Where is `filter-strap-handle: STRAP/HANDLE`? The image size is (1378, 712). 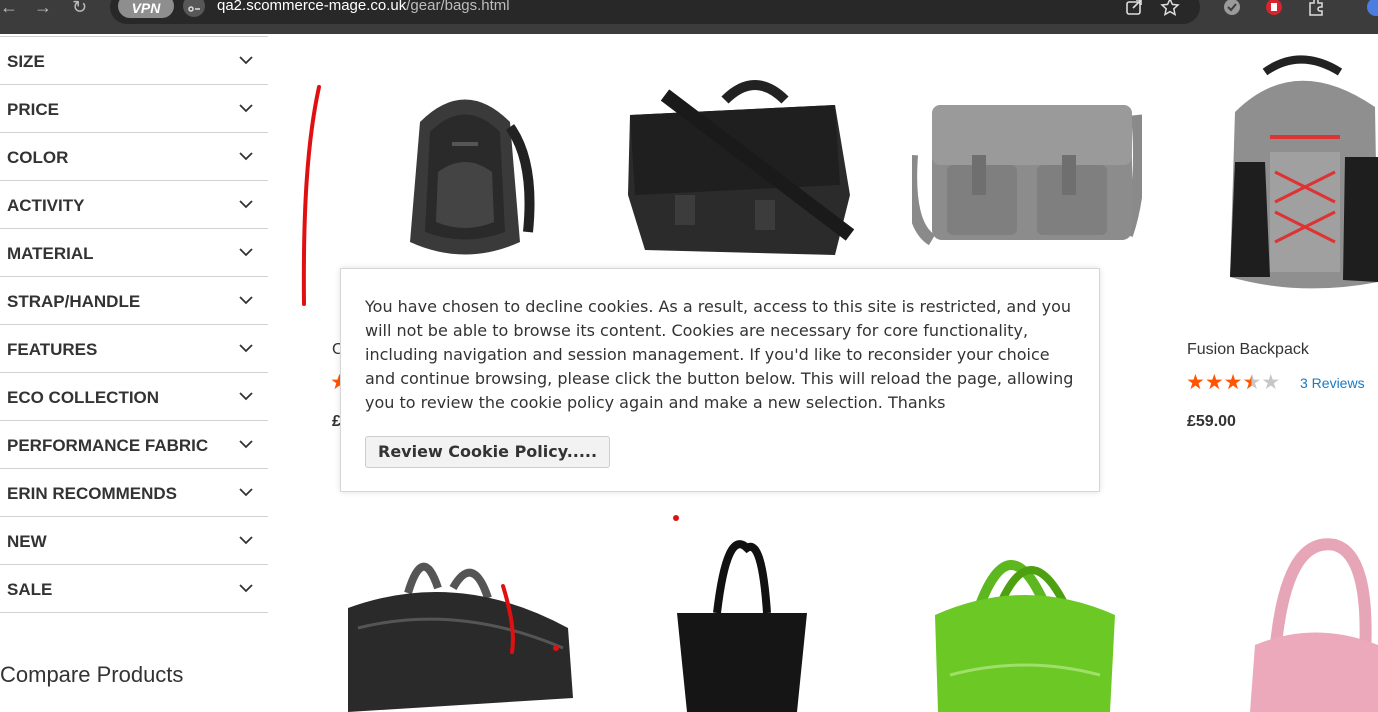
filter-strap-handle: STRAP/HANDLE is located at coordinates (134, 301).